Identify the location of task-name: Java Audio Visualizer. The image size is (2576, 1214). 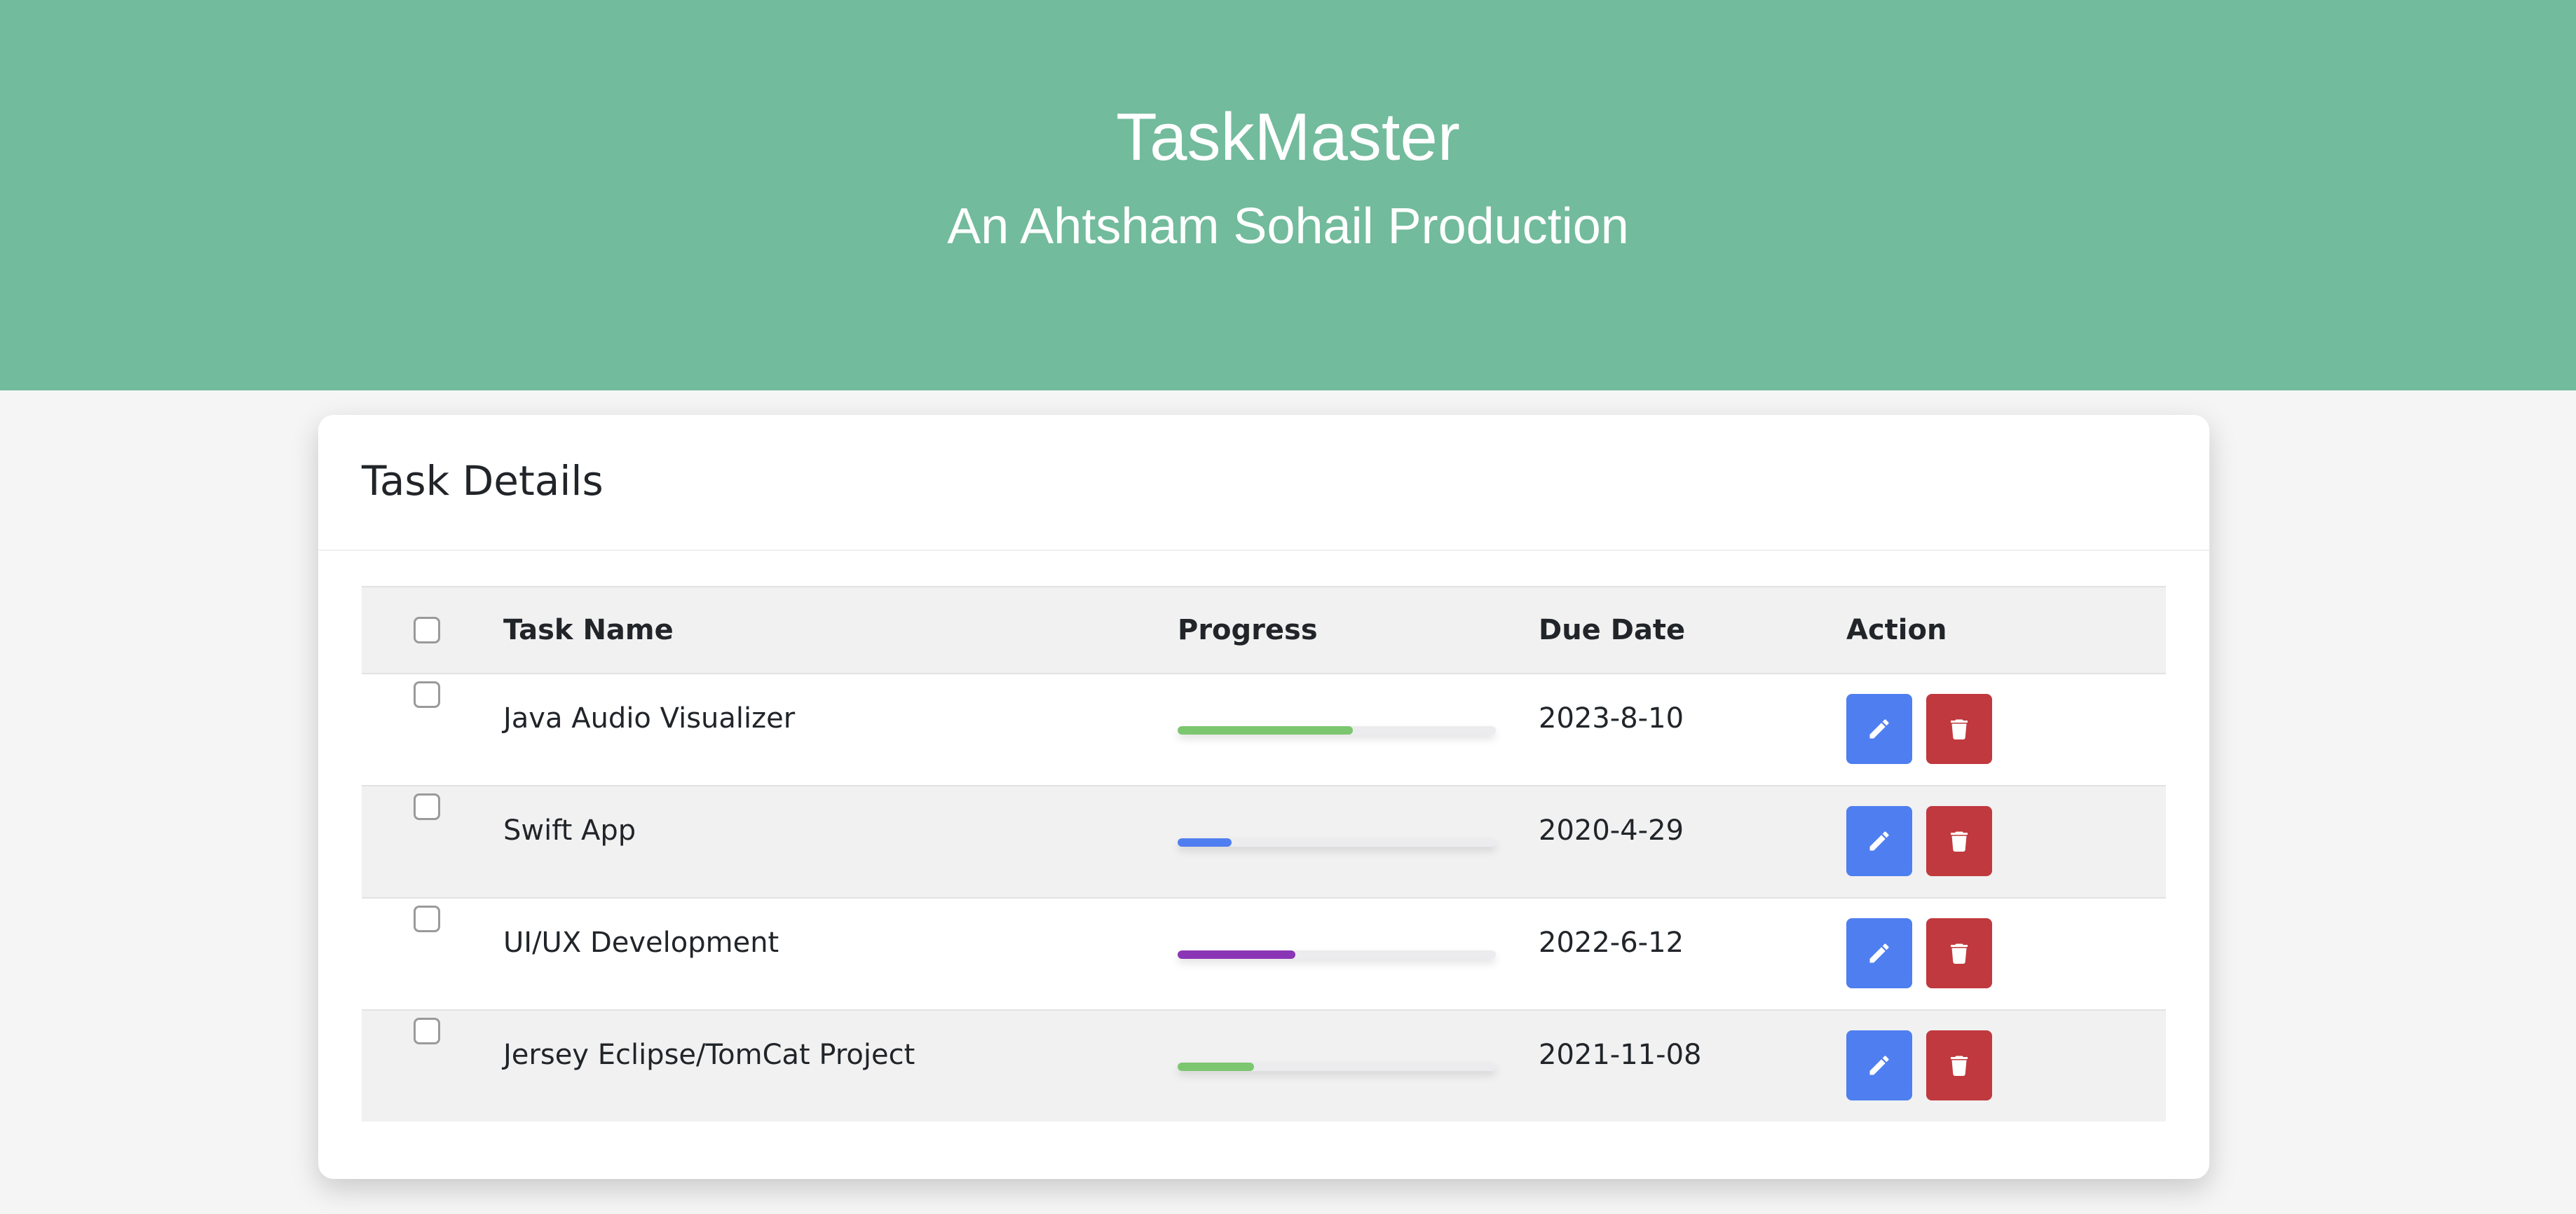
(649, 719).